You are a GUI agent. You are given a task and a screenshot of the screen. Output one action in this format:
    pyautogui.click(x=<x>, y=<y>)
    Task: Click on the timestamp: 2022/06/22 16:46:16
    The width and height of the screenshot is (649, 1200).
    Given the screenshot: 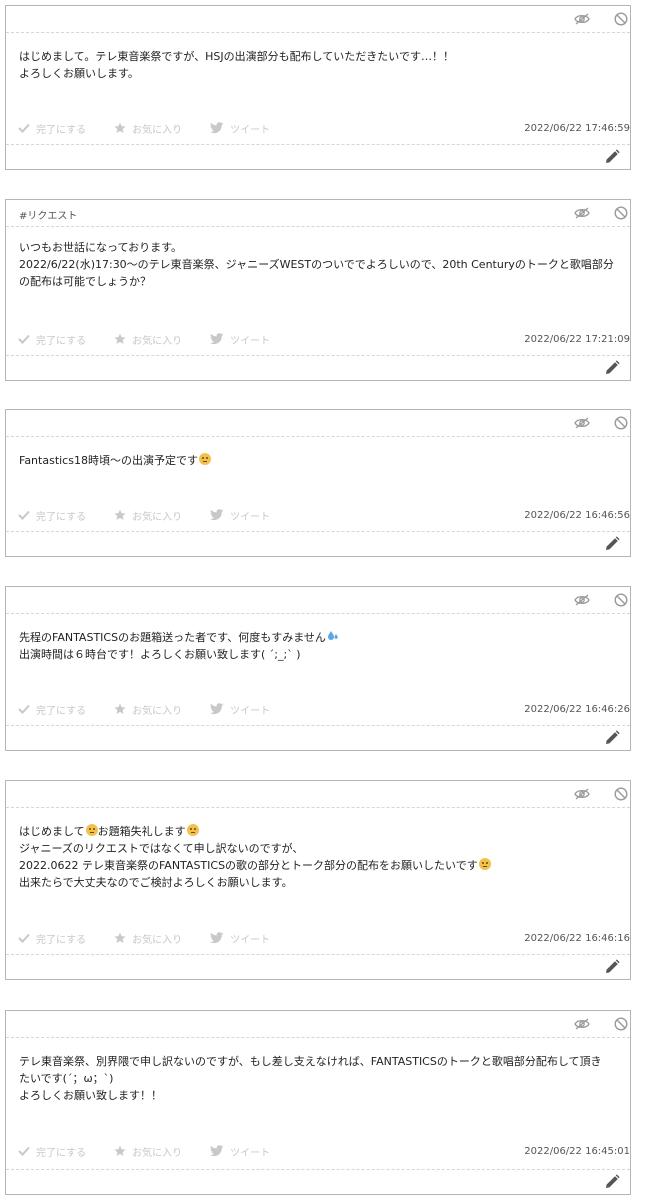 What is the action you would take?
    pyautogui.click(x=577, y=938)
    